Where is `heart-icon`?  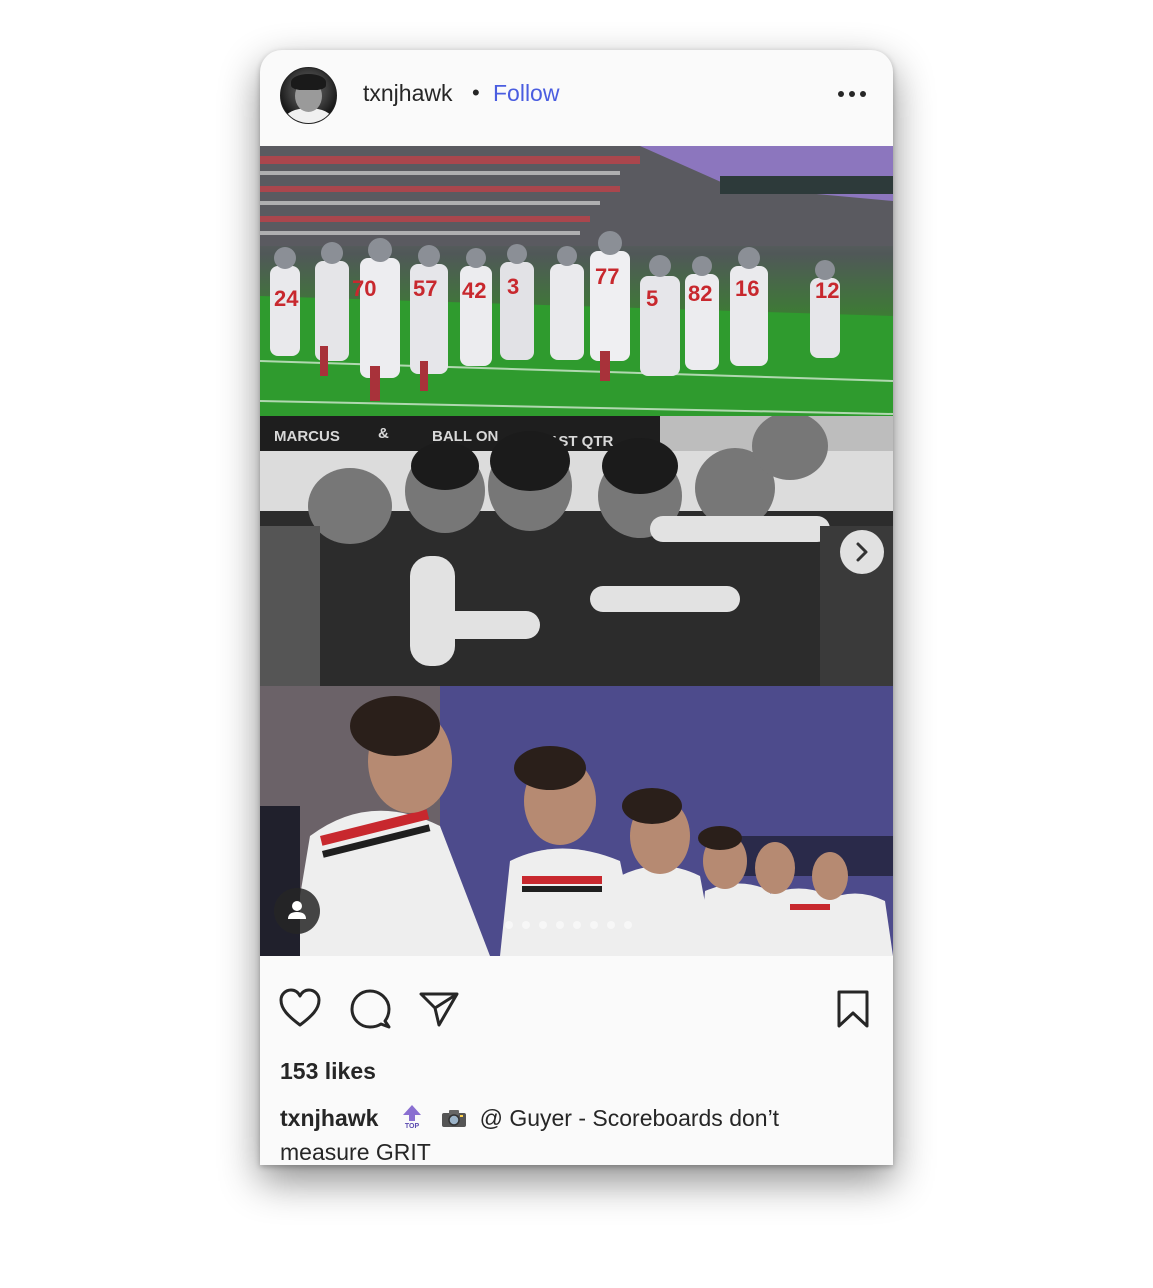
heart-icon is located at coordinates (300, 1007).